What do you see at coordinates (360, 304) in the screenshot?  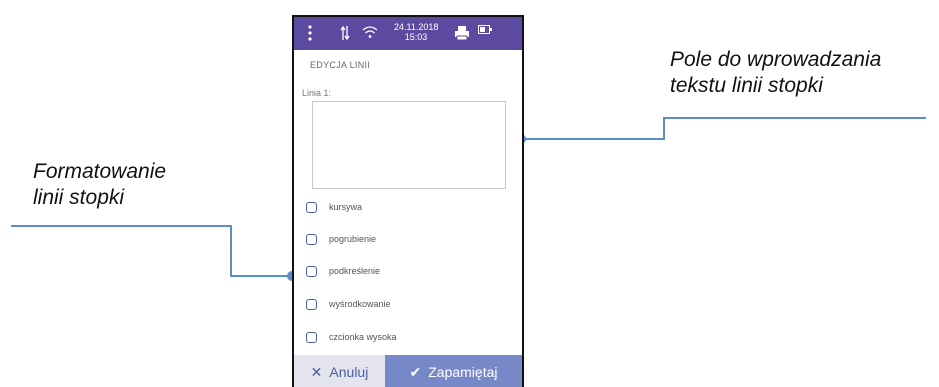 I see `center-label: wyśrodkowanie` at bounding box center [360, 304].